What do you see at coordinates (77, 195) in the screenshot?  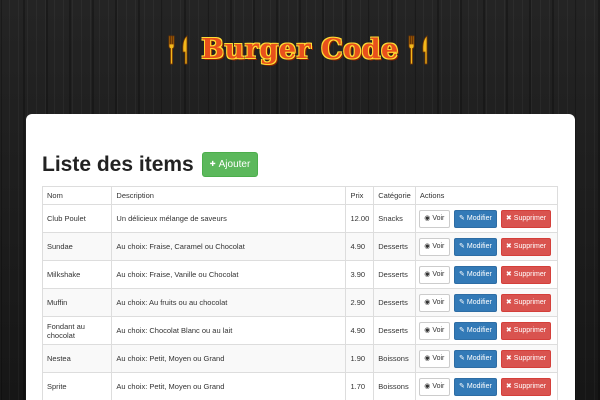 I see `header-nom: Nom` at bounding box center [77, 195].